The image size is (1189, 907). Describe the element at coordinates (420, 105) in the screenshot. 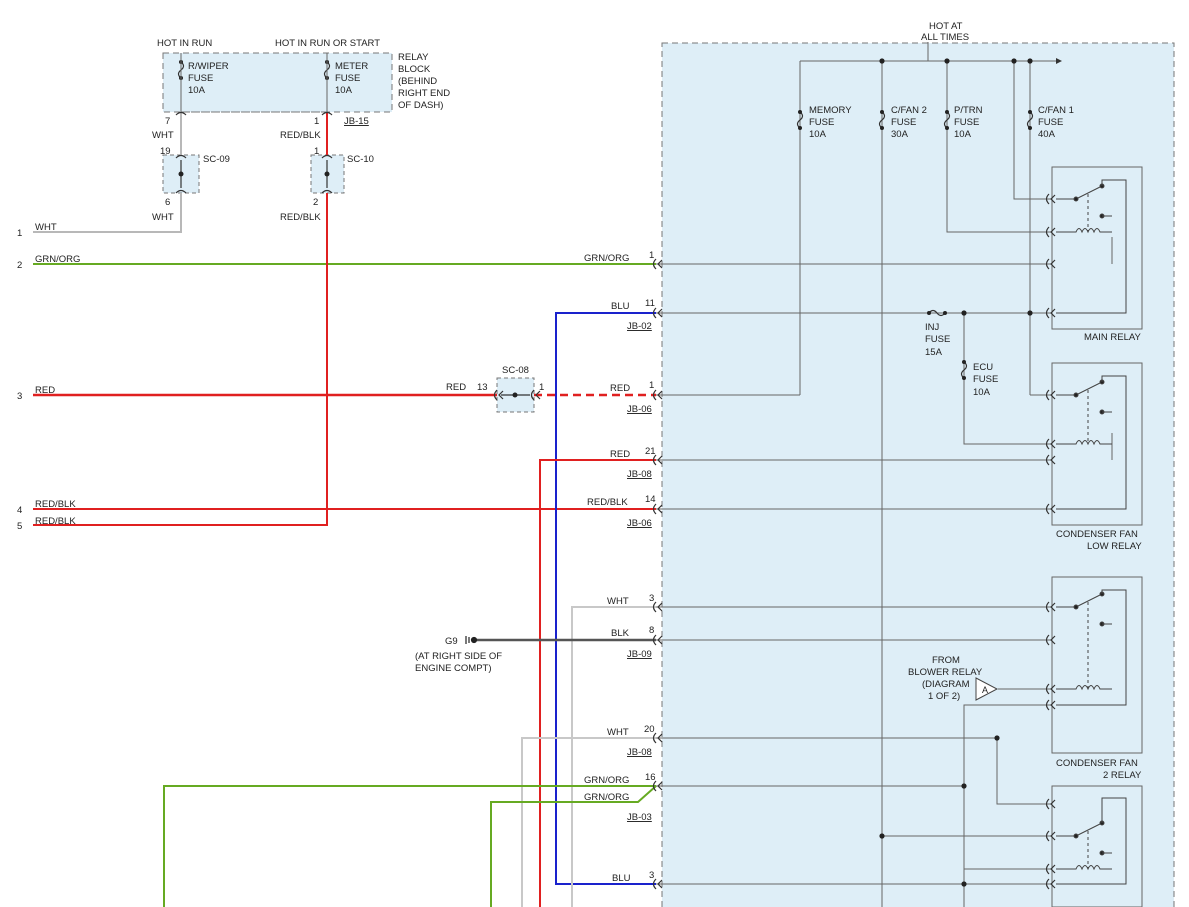

I see `relay-block-title-5: OF DASH)` at that location.